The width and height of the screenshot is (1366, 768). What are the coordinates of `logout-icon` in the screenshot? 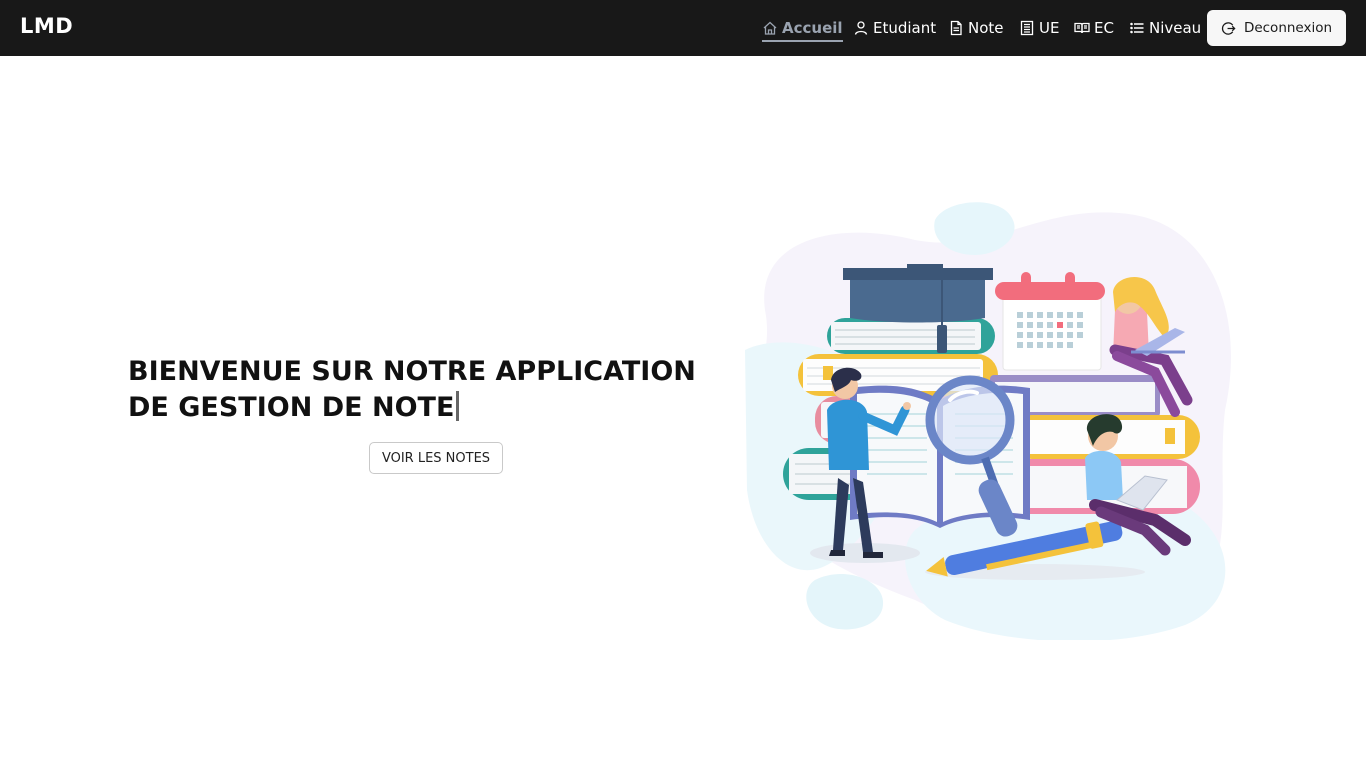 It's located at (1228, 28).